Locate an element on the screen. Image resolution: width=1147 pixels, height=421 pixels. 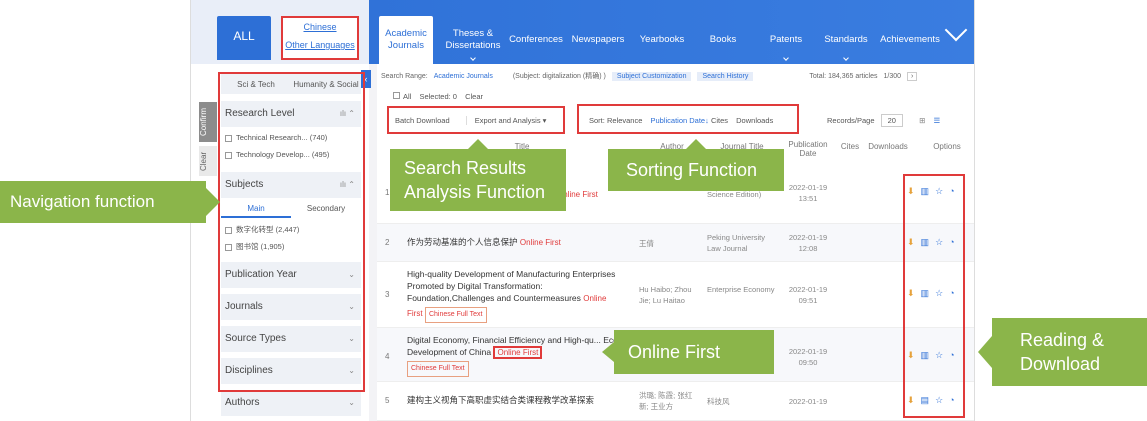
row-date-time: 13:51 is located at coordinates (808, 198).